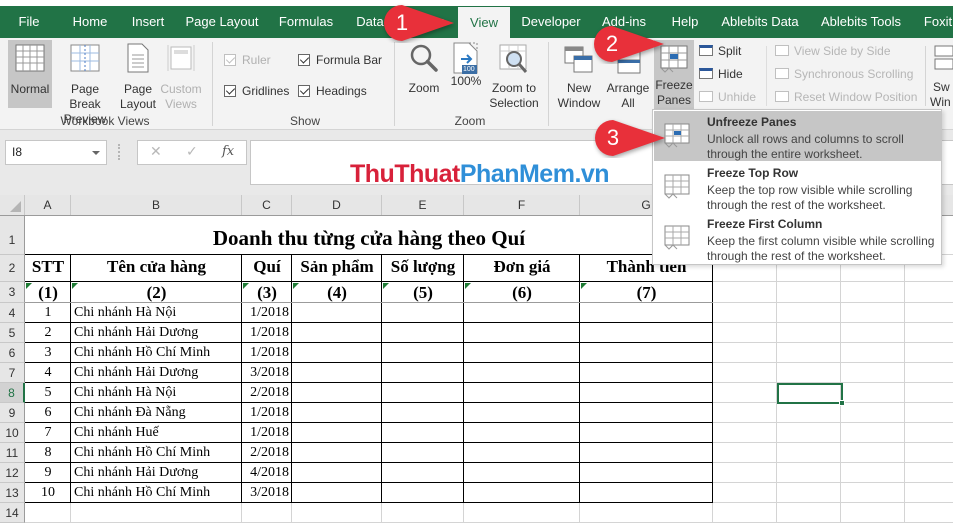  What do you see at coordinates (811, 394) in the screenshot?
I see `selected-cell-i8` at bounding box center [811, 394].